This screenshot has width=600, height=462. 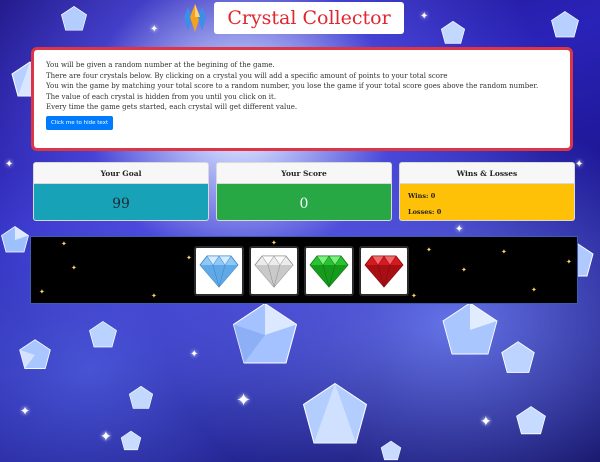 I want to click on red-diamond-icon, so click(x=384, y=271).